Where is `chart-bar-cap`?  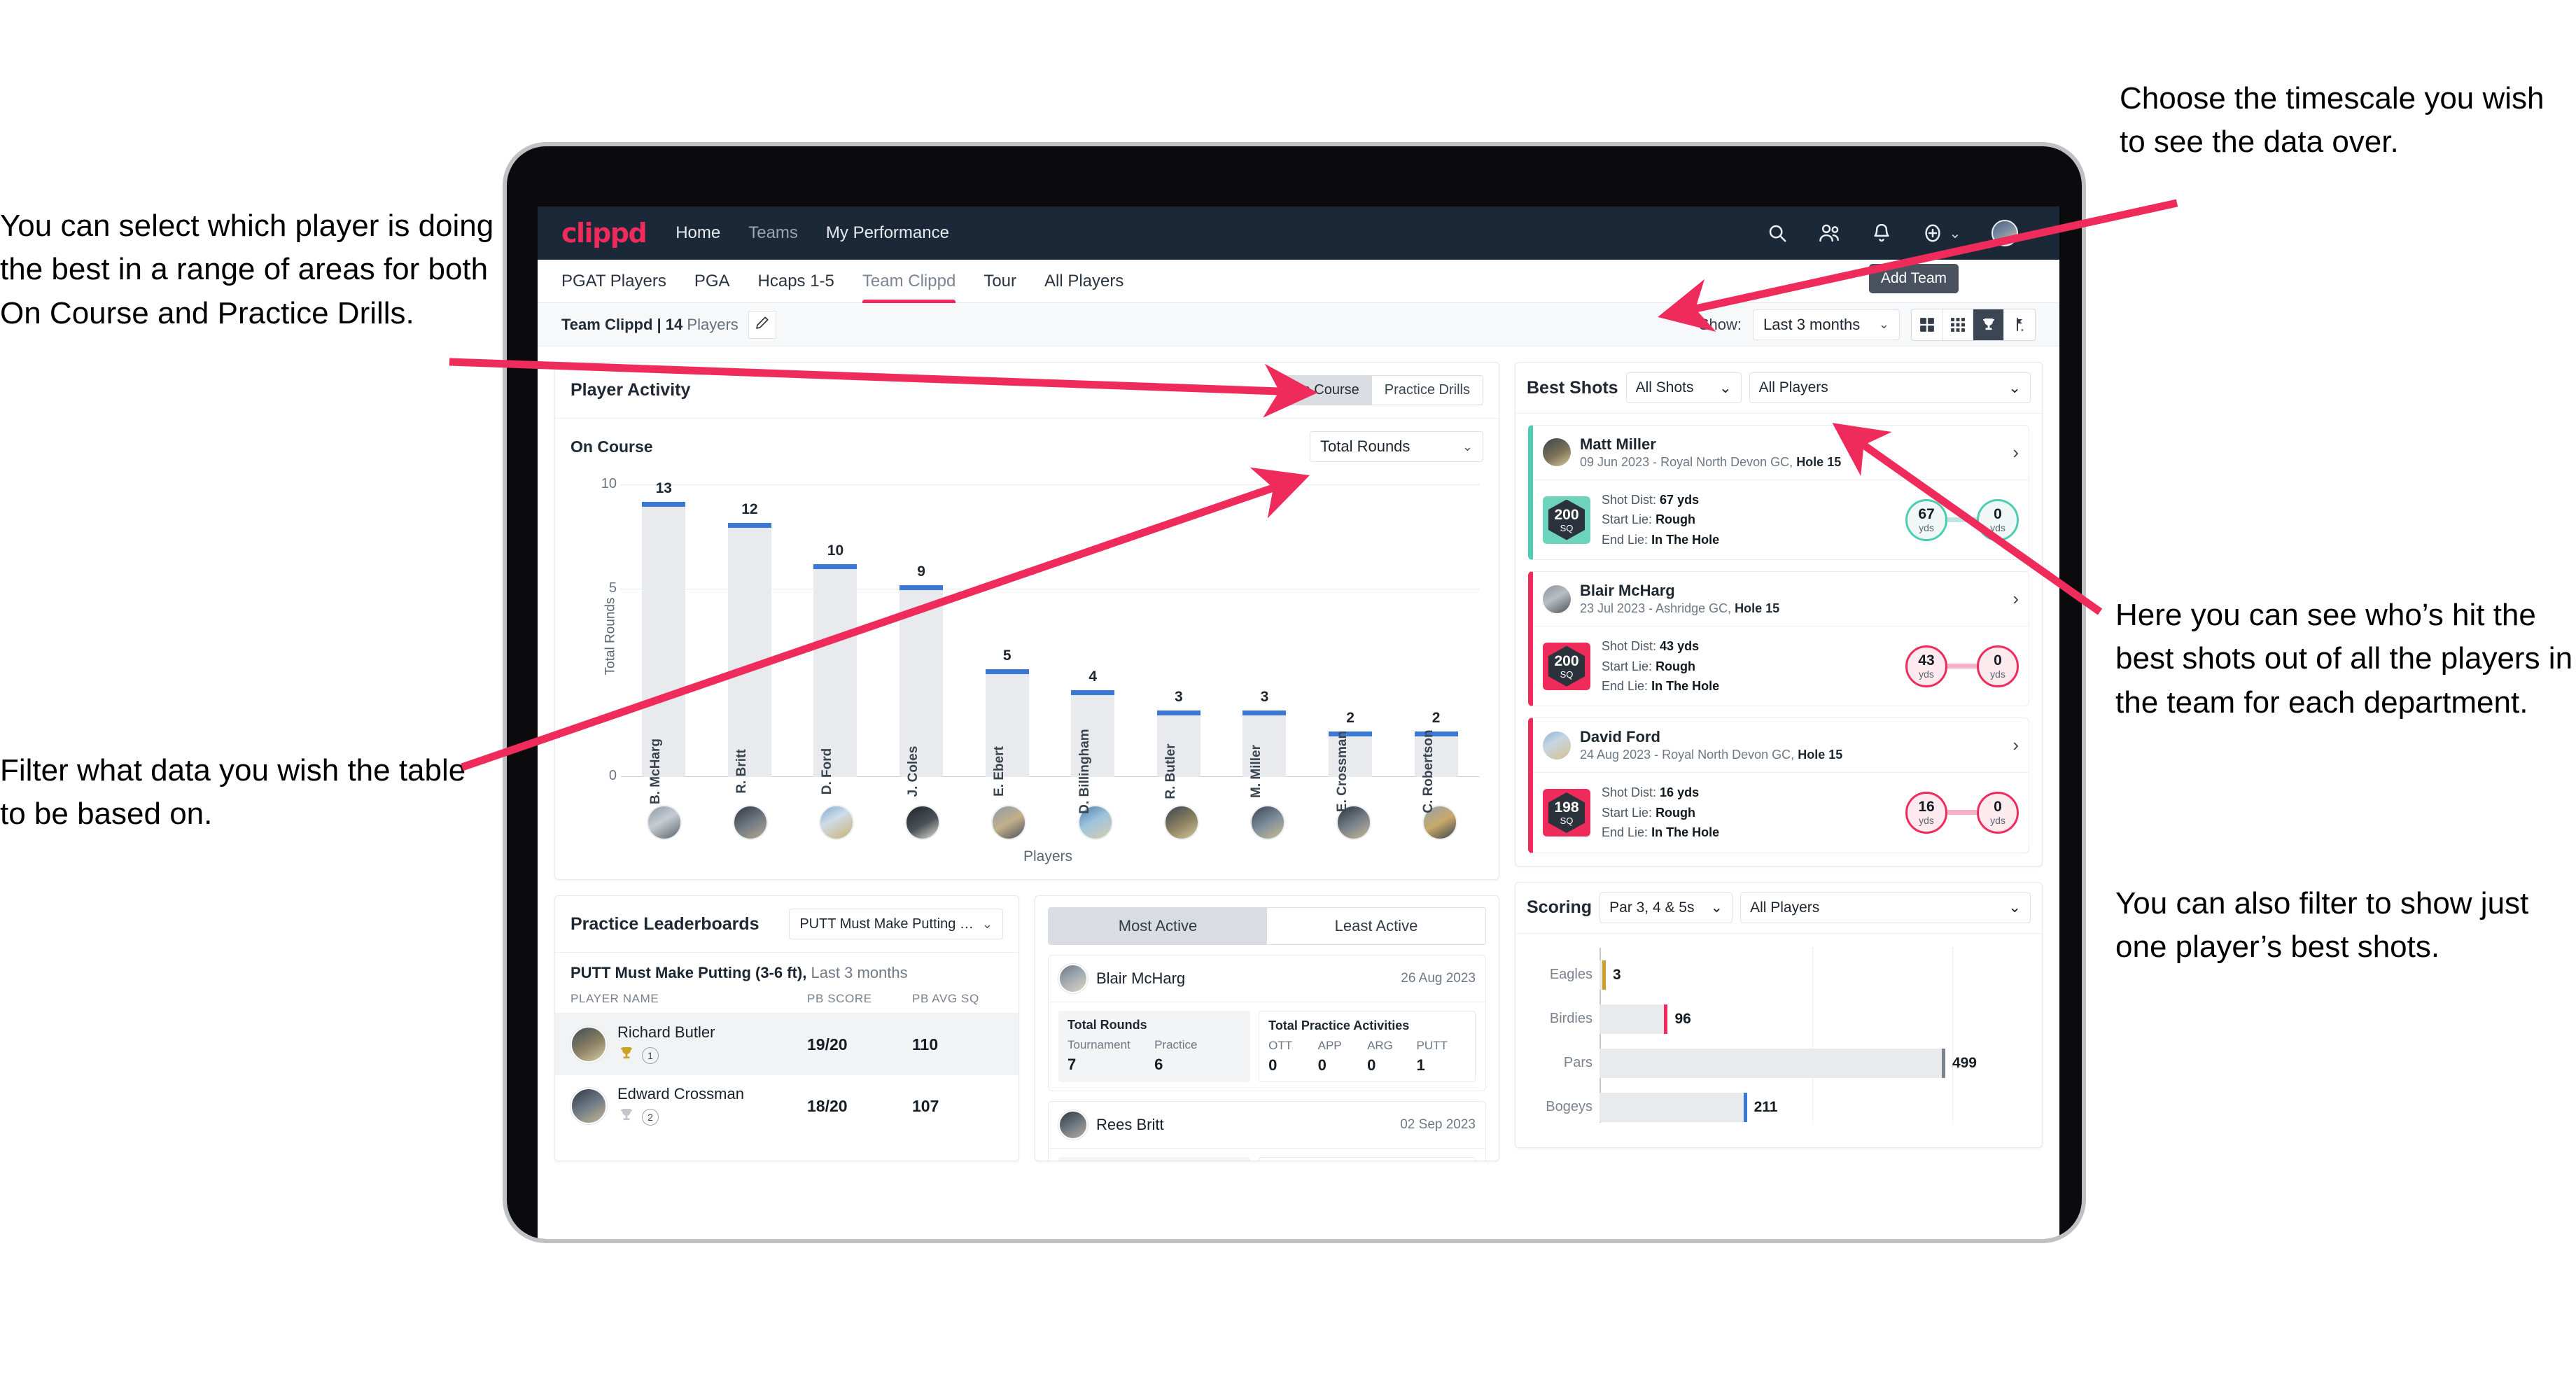
chart-bar-cap is located at coordinates (835, 567).